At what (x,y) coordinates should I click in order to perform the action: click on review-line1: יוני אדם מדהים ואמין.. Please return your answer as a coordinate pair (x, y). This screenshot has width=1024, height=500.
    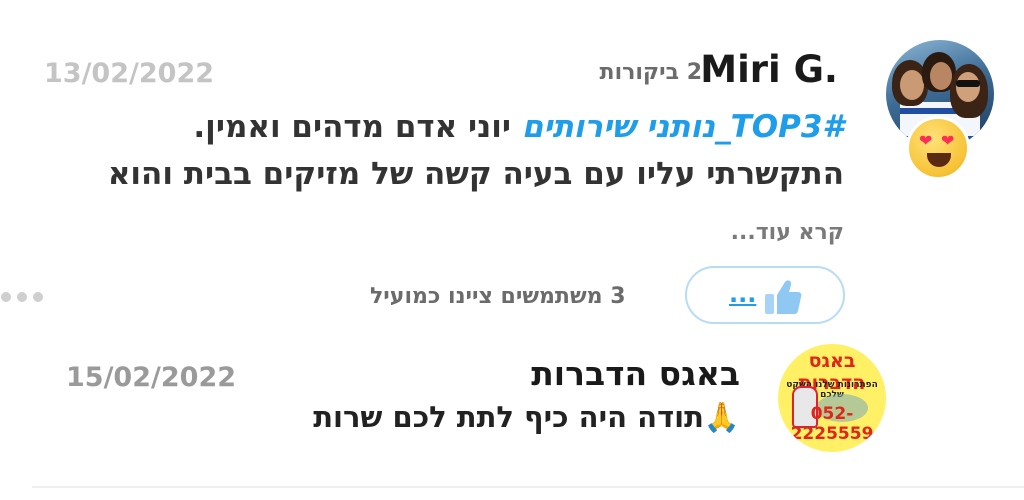
    Looking at the image, I should click on (352, 127).